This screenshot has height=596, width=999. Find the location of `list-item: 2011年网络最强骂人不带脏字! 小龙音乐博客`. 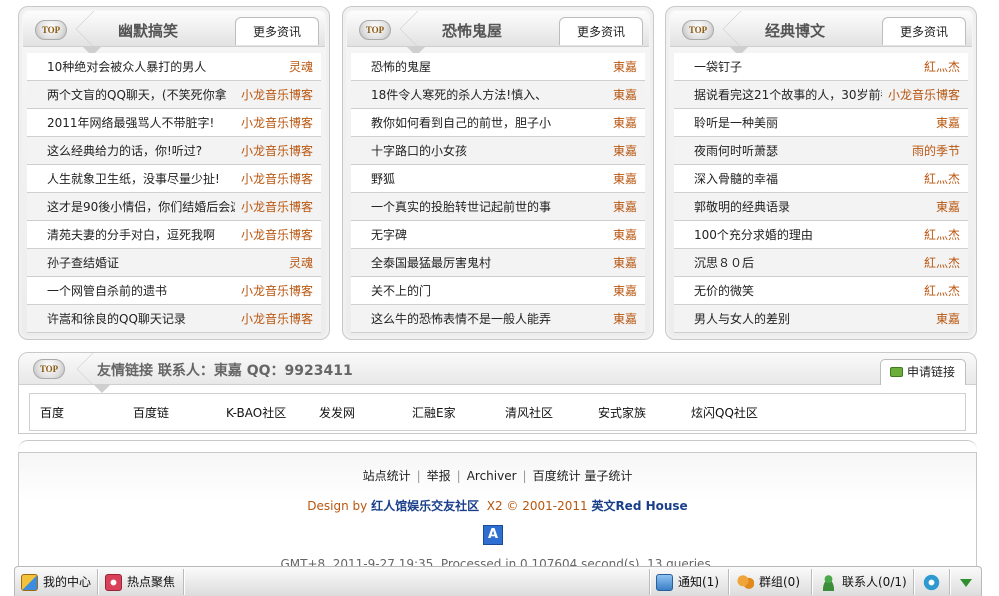

list-item: 2011年网络最强骂人不带脏字! 小龙音乐博客 is located at coordinates (174, 123).